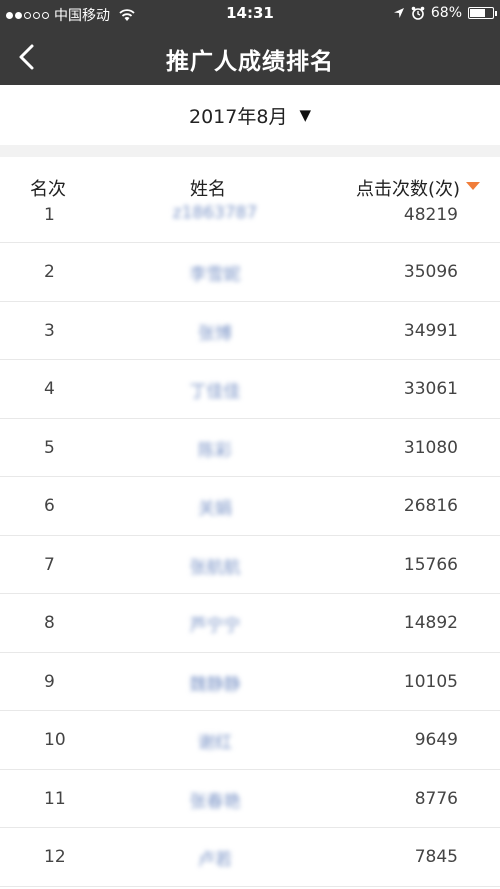 The image size is (500, 889). I want to click on column-header-name: 姓名, so click(208, 189).